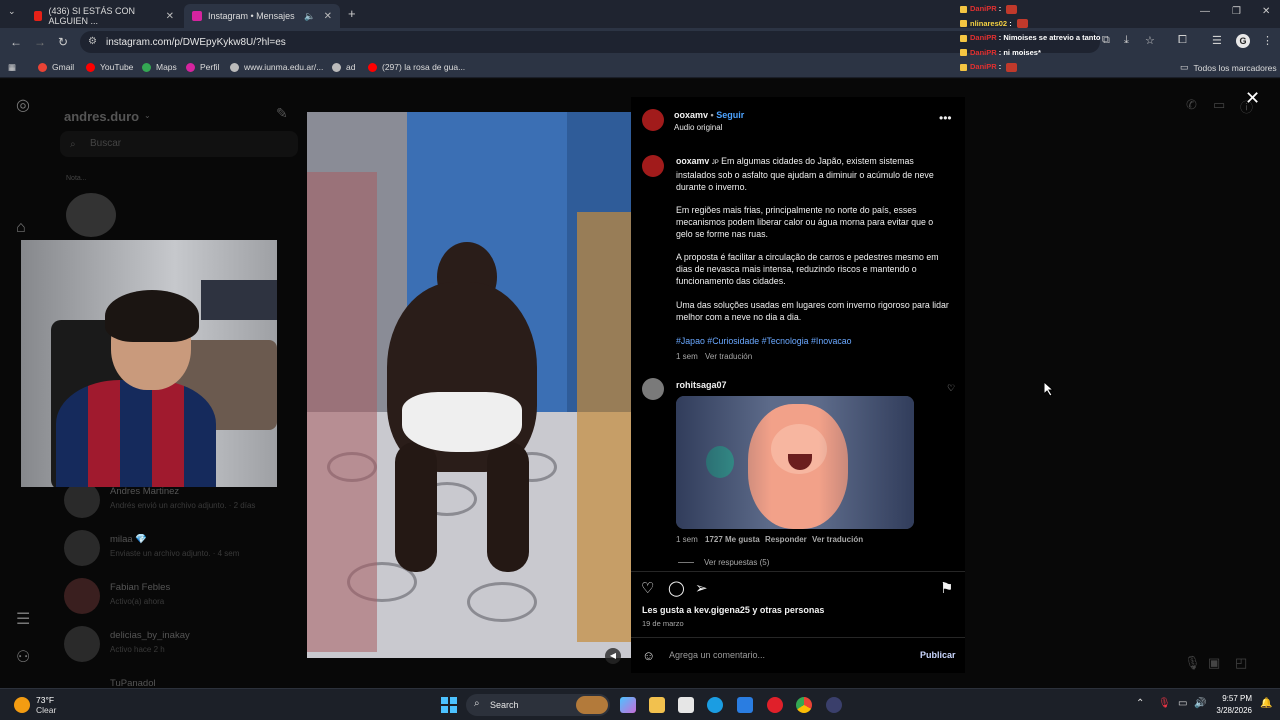 This screenshot has width=1280, height=720. I want to click on back-icon: ←, so click(16, 42).